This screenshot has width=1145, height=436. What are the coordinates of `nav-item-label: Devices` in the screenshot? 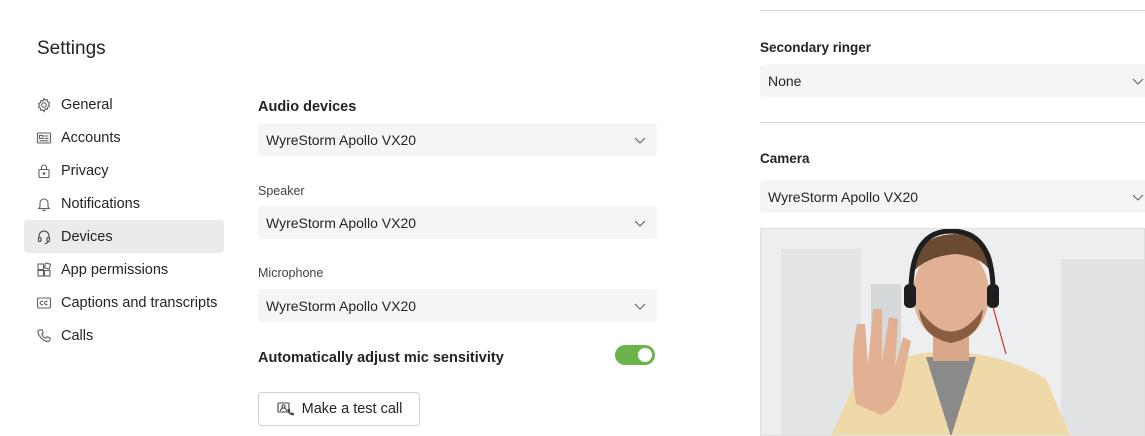 It's located at (87, 236).